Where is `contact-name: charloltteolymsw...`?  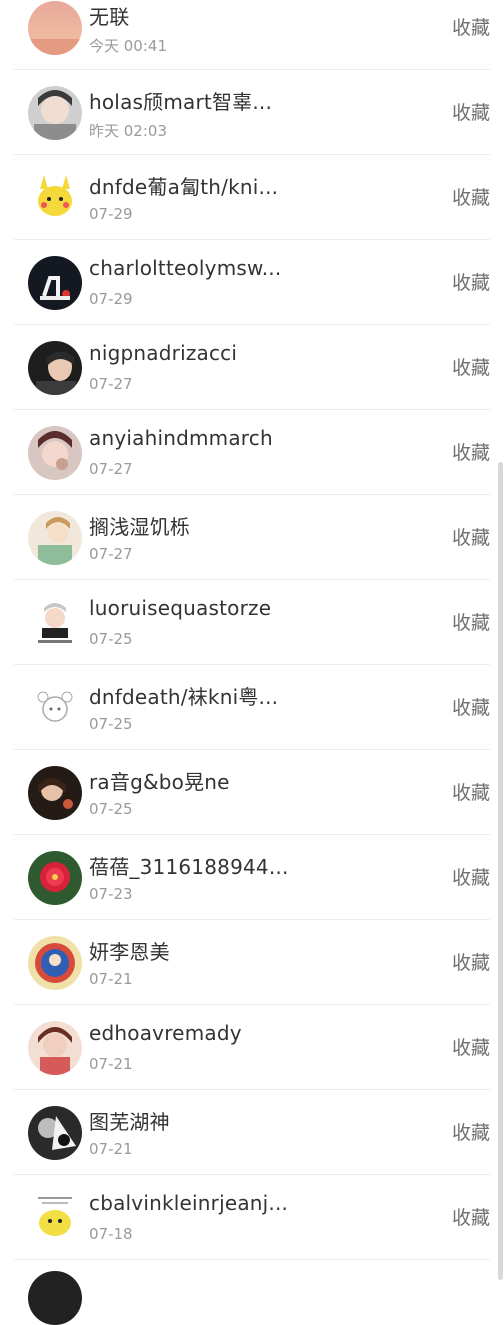
contact-name: charloltteolymsw... is located at coordinates (185, 268).